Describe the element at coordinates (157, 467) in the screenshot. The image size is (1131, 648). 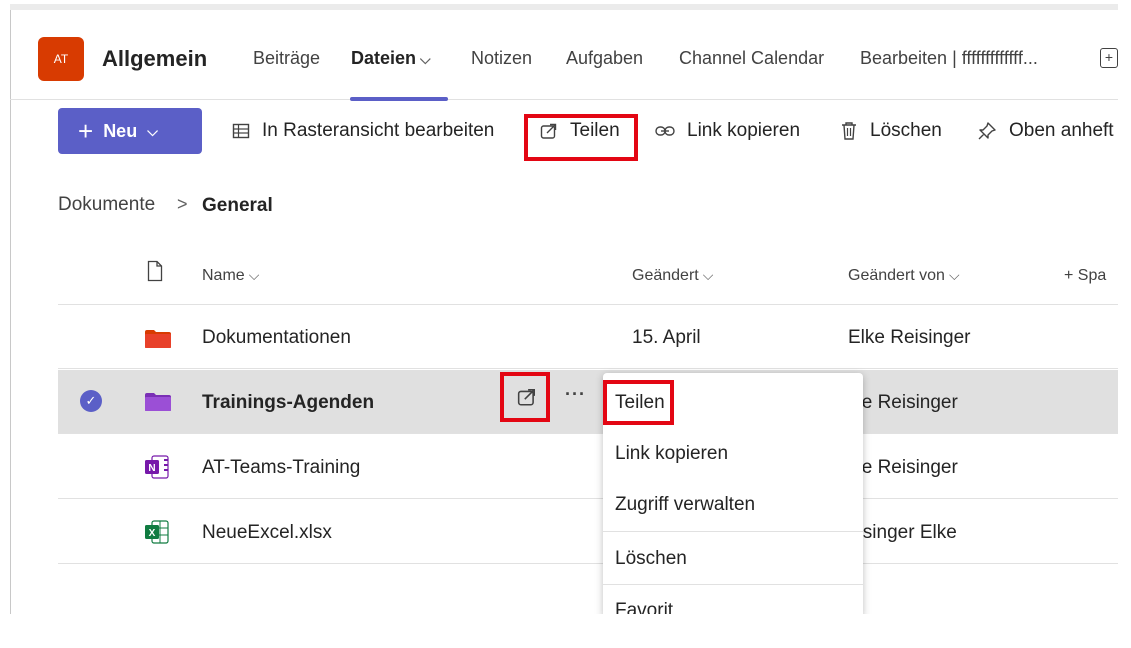
I see `onenote-icon: N` at that location.